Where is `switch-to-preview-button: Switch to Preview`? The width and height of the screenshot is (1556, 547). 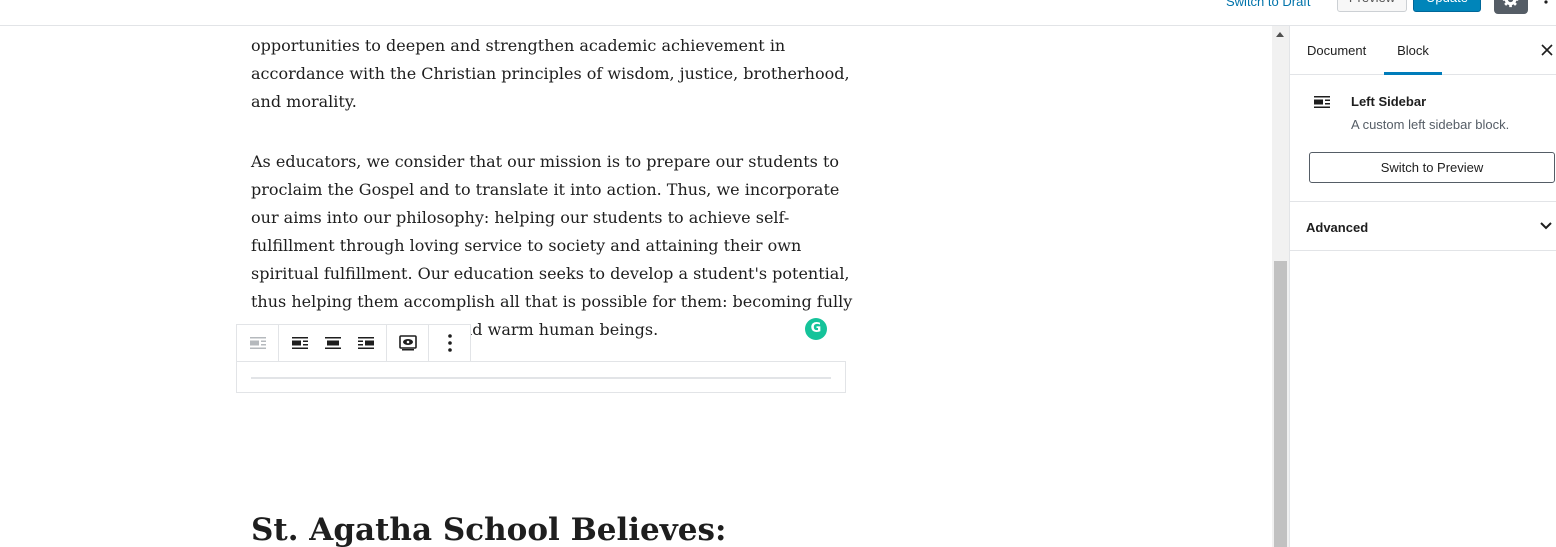
switch-to-preview-button: Switch to Preview is located at coordinates (1432, 167).